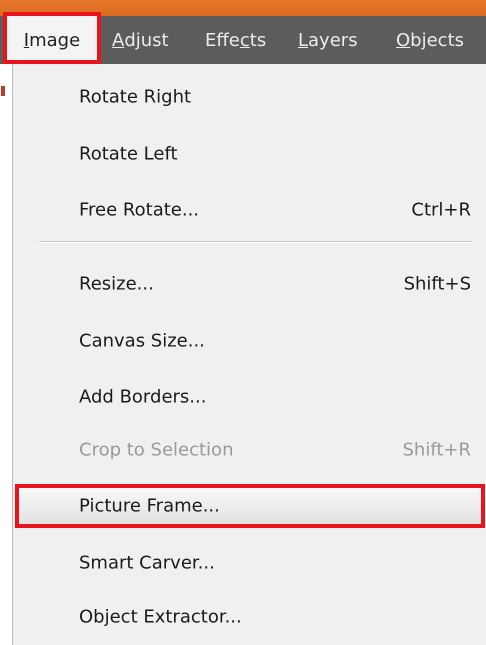 The width and height of the screenshot is (486, 645). Describe the element at coordinates (249, 450) in the screenshot. I see `menu-item-crop-to-selection: Crop to Selection Shift+R` at that location.